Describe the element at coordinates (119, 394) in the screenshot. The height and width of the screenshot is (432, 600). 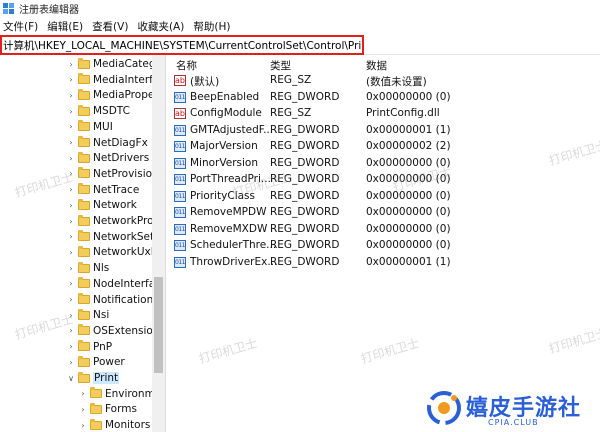
I see `tree-item: › Environme` at that location.